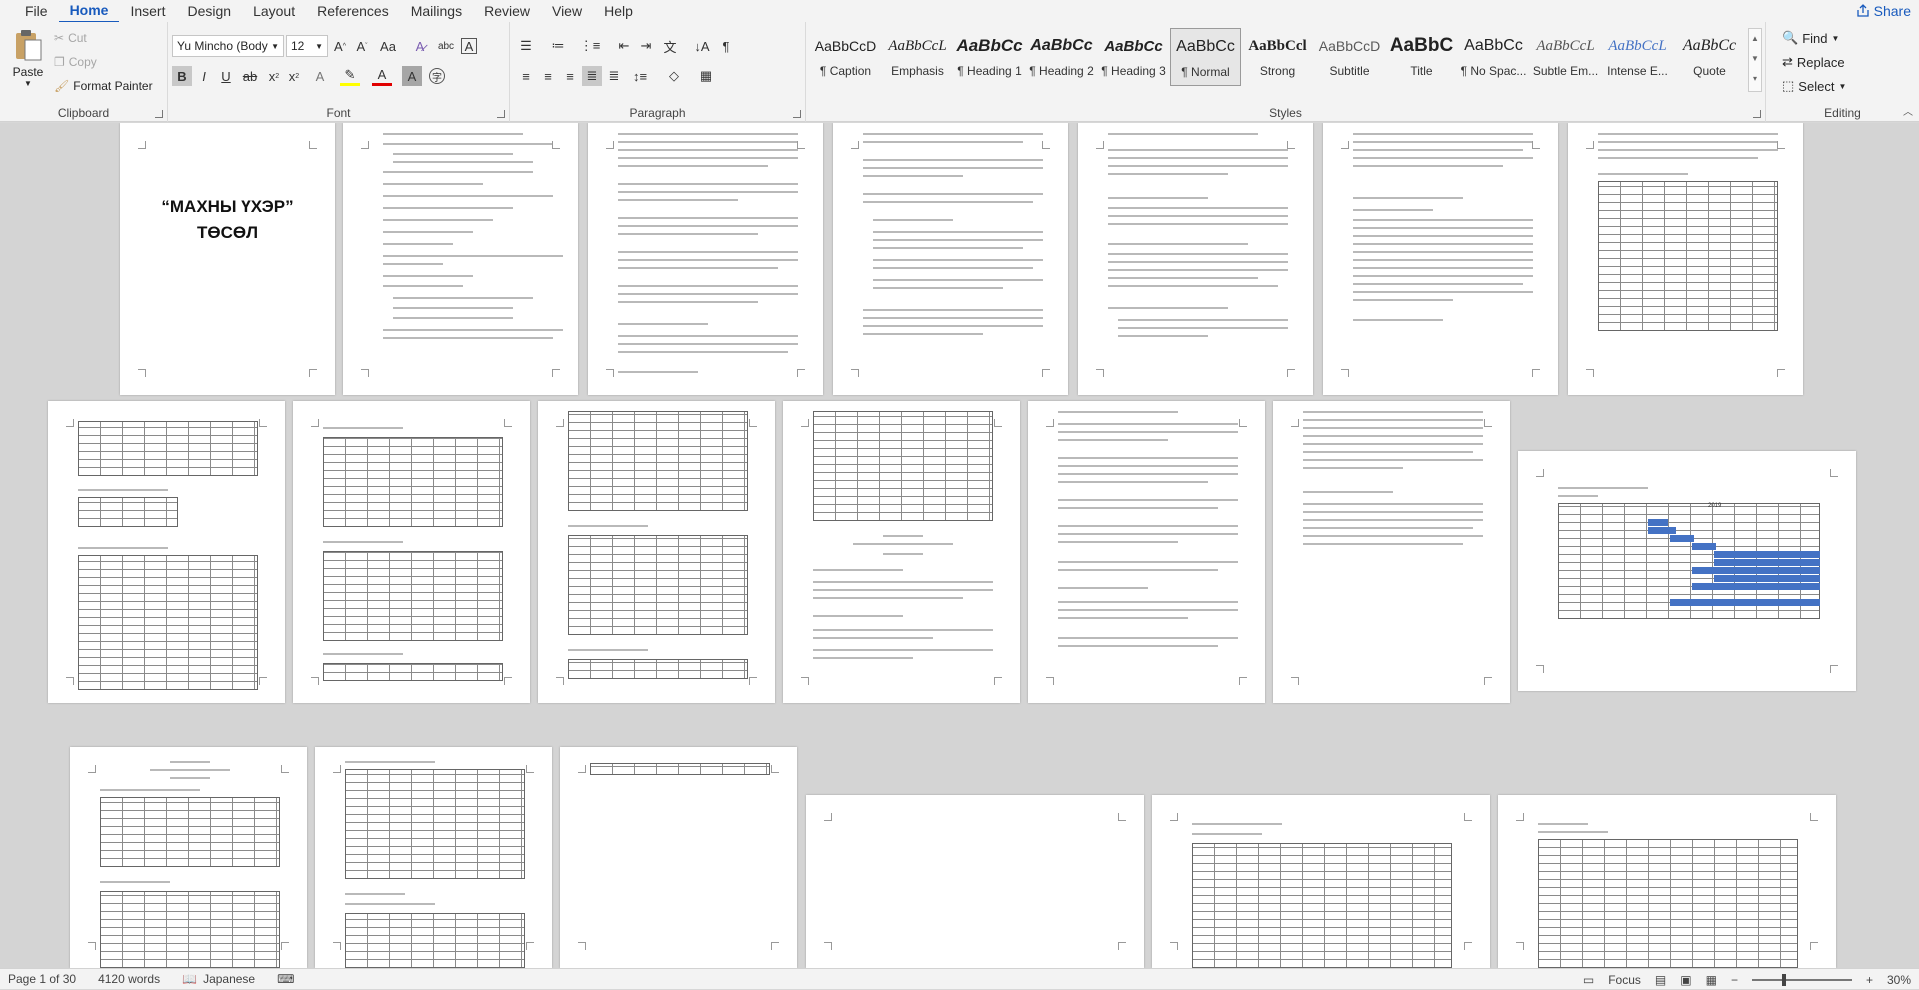 This screenshot has height=990, width=1919. I want to click on phonetic-guide-icon: abc, so click(446, 46).